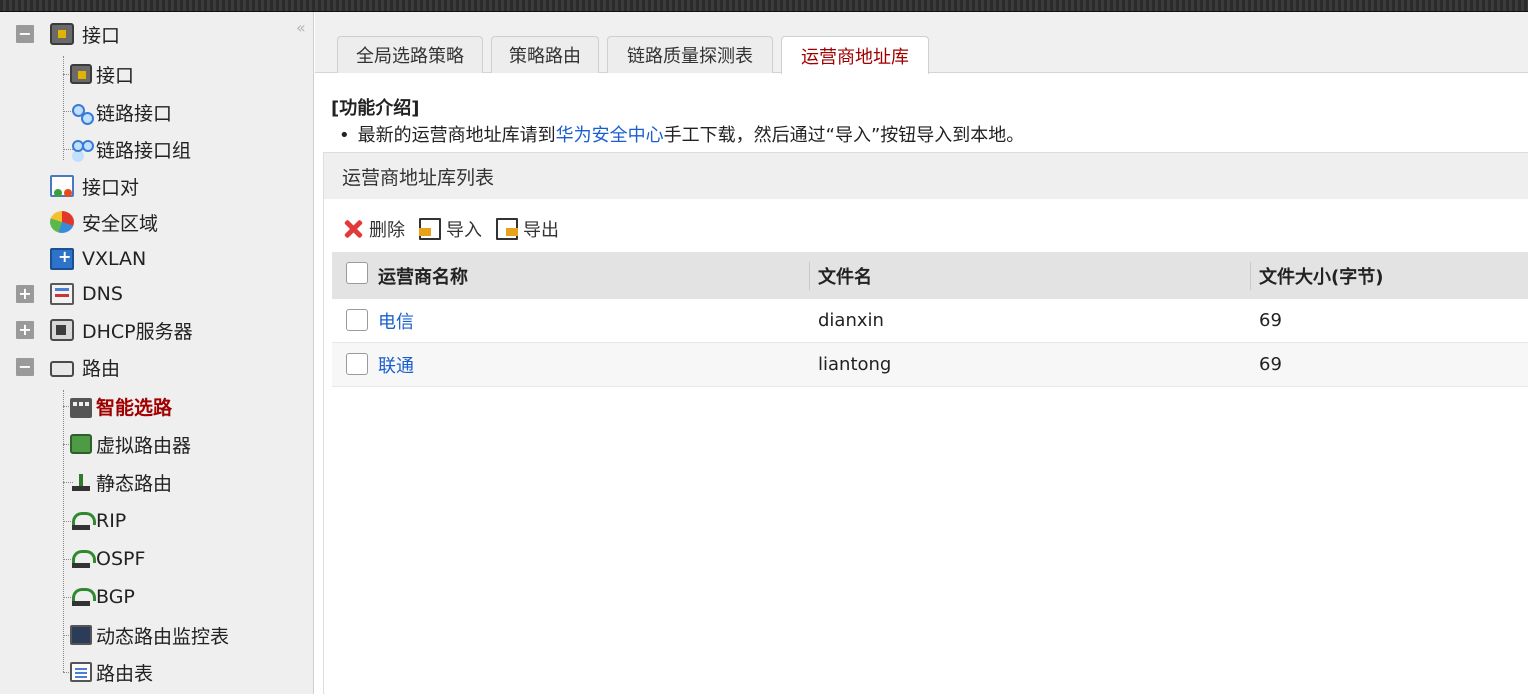 Image resolution: width=1528 pixels, height=694 pixels. I want to click on sidebar-item-label: 链路接口组, so click(144, 150).